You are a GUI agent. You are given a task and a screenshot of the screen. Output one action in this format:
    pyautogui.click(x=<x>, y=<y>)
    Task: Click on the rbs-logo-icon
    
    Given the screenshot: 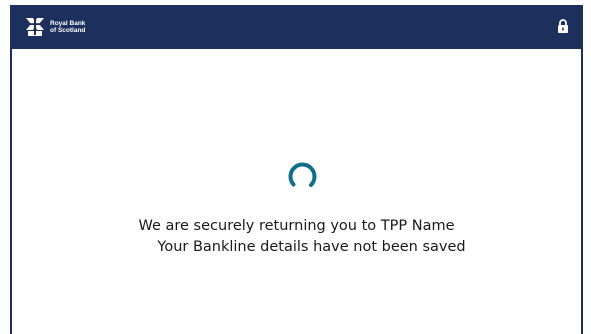 What is the action you would take?
    pyautogui.click(x=35, y=27)
    